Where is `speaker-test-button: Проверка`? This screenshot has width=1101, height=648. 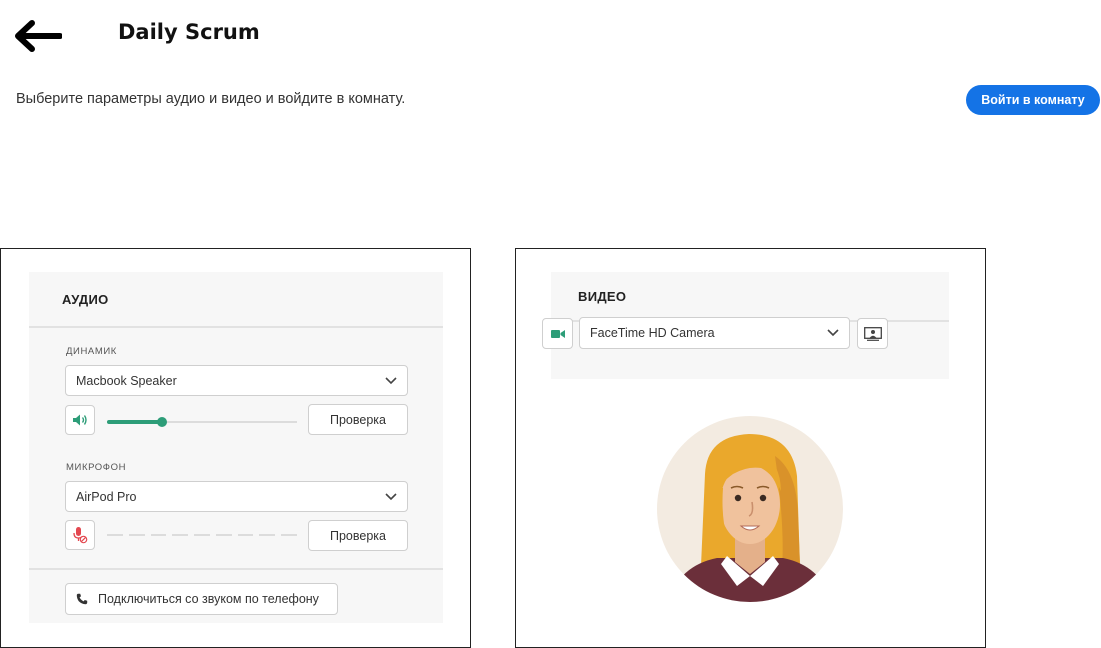
speaker-test-button: Проверка is located at coordinates (358, 419).